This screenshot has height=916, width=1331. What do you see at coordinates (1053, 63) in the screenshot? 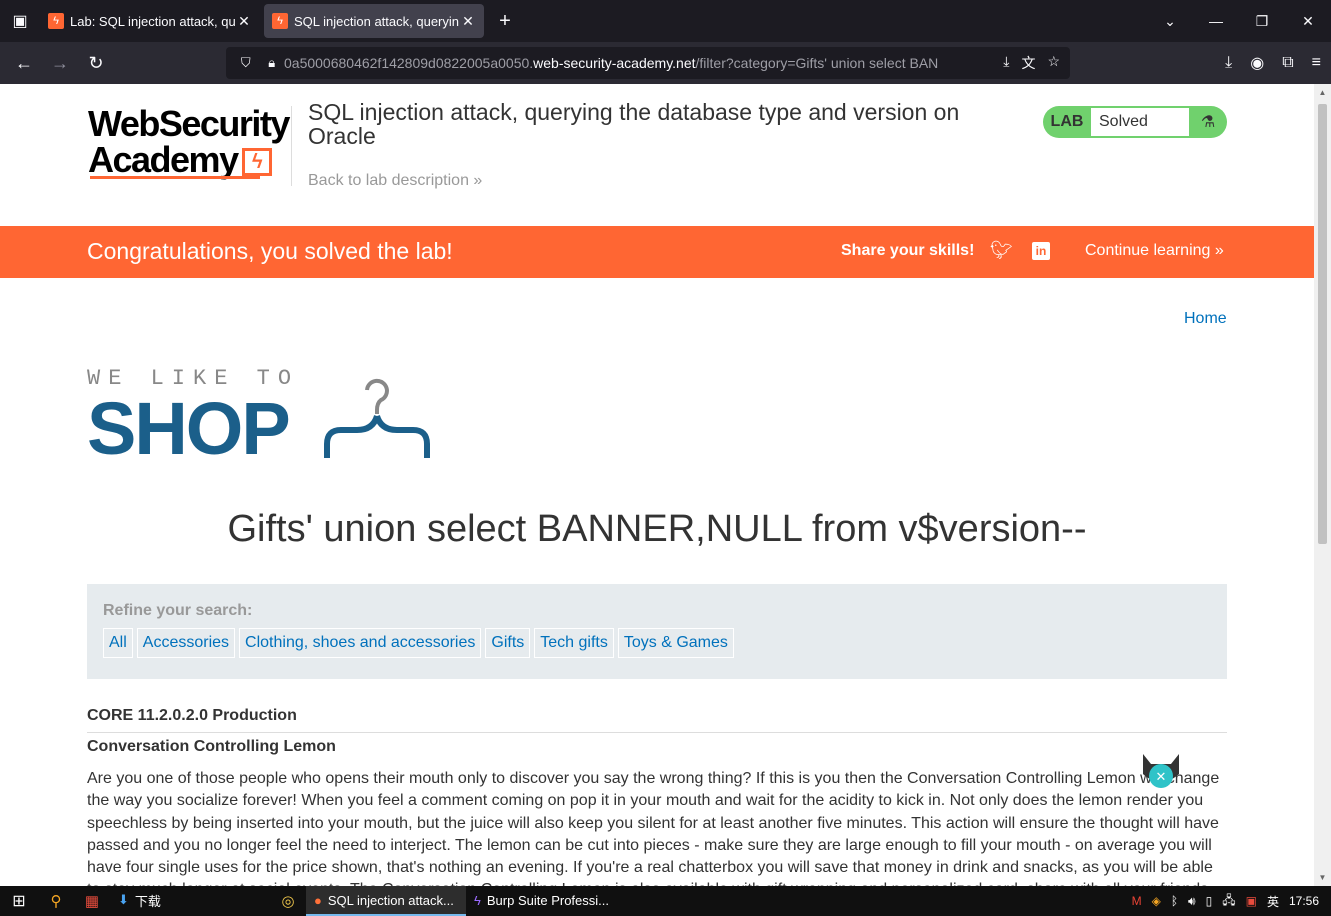
I see `bookmark-star-icon: ☆` at bounding box center [1053, 63].